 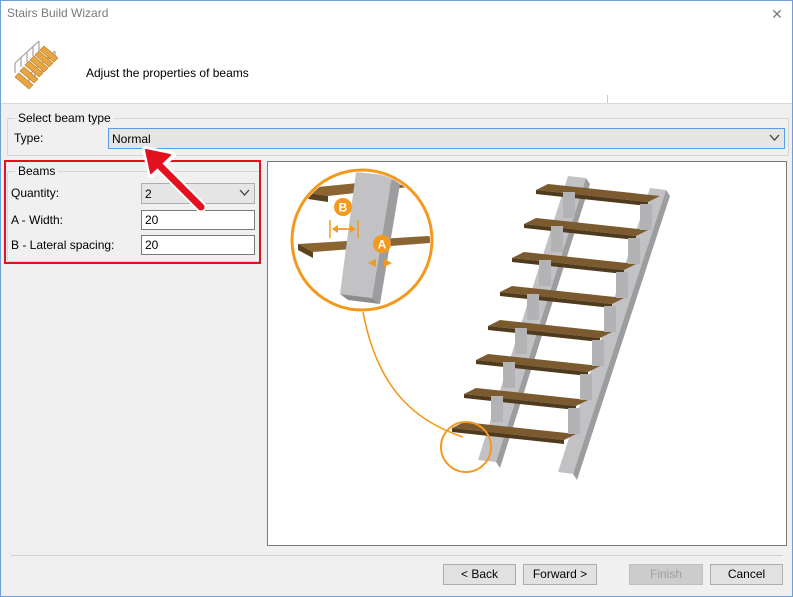 I want to click on marker-b-label: B, so click(x=343, y=208).